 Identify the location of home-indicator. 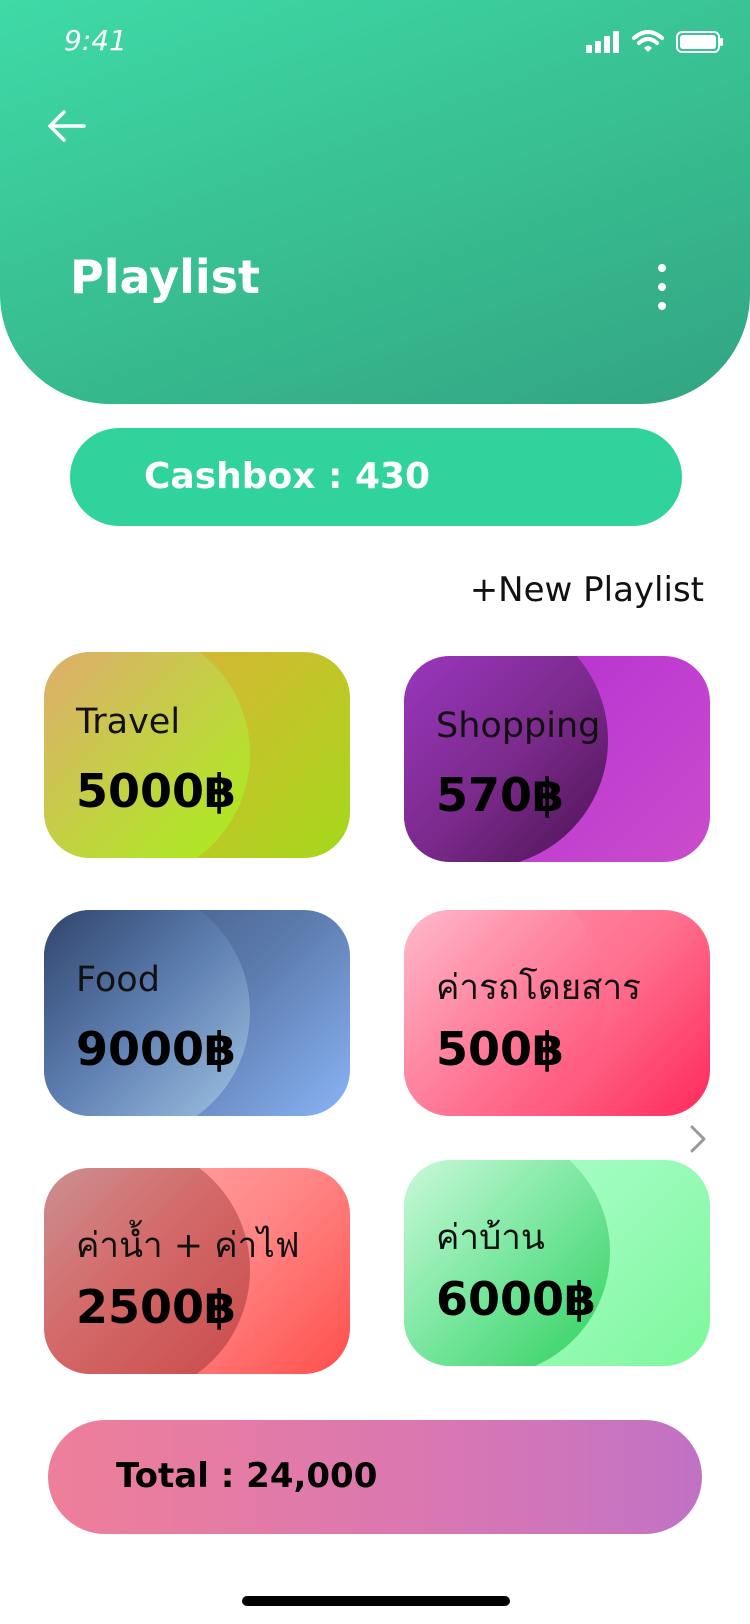
(376, 1601).